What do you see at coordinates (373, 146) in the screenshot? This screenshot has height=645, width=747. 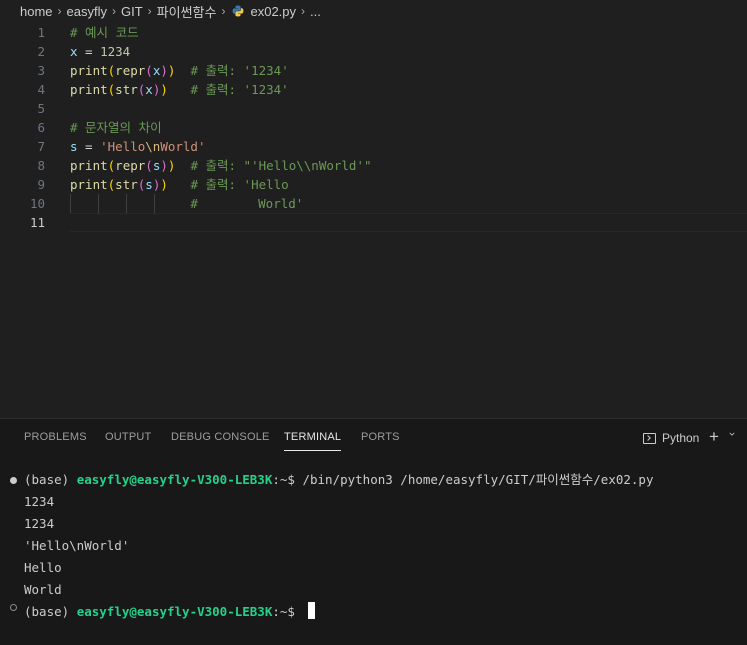 I see `code-line: 7 s = 'Hello\nWorld'` at bounding box center [373, 146].